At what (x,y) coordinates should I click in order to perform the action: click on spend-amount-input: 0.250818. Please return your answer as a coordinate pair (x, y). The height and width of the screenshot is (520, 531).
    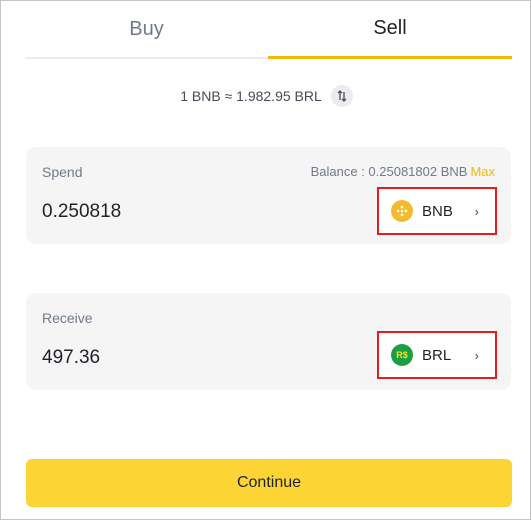
    Looking at the image, I should click on (81, 212).